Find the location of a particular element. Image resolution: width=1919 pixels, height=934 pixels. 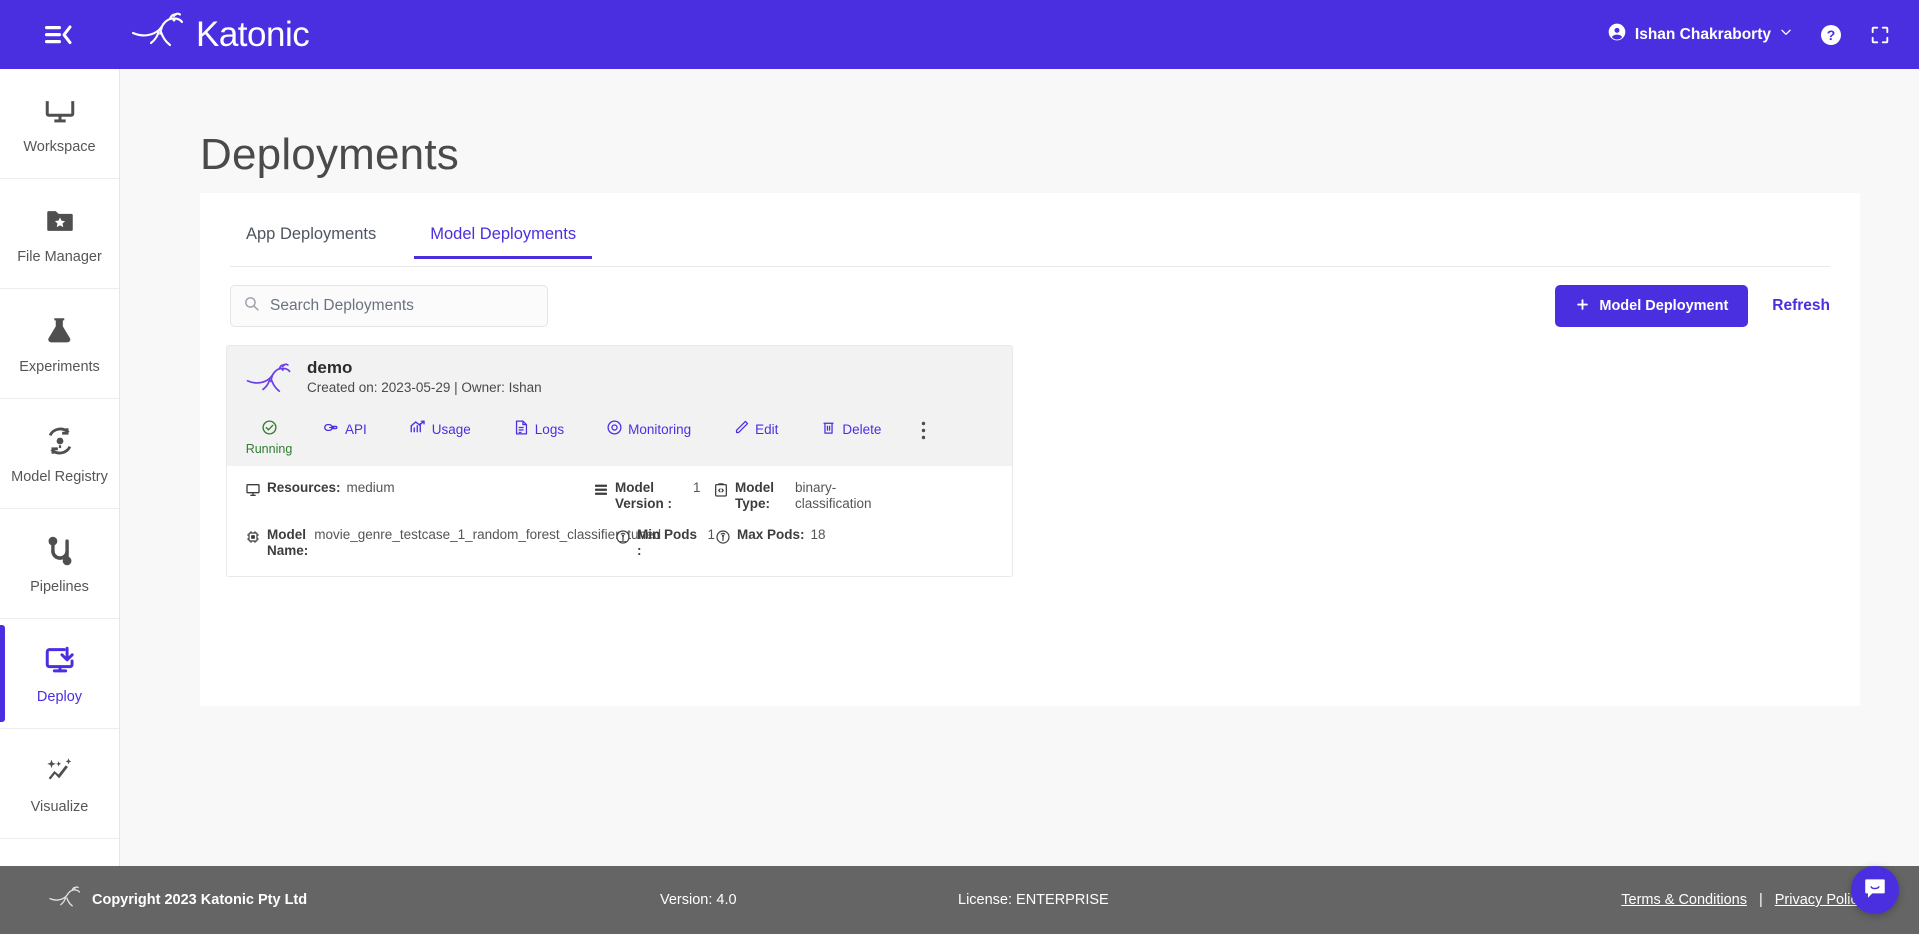

tab-bar: App Deployments Model Deployments is located at coordinates (1030, 244).